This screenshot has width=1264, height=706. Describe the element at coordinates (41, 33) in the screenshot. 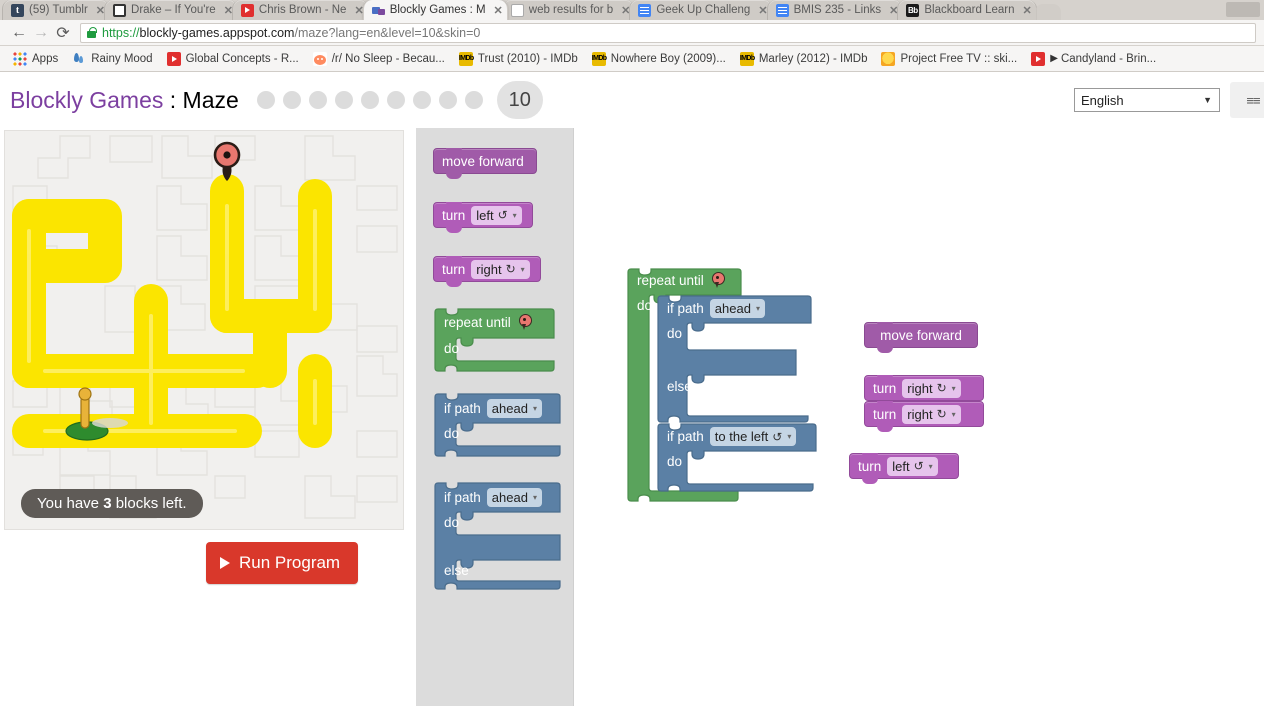

I see `forward-button: →` at that location.